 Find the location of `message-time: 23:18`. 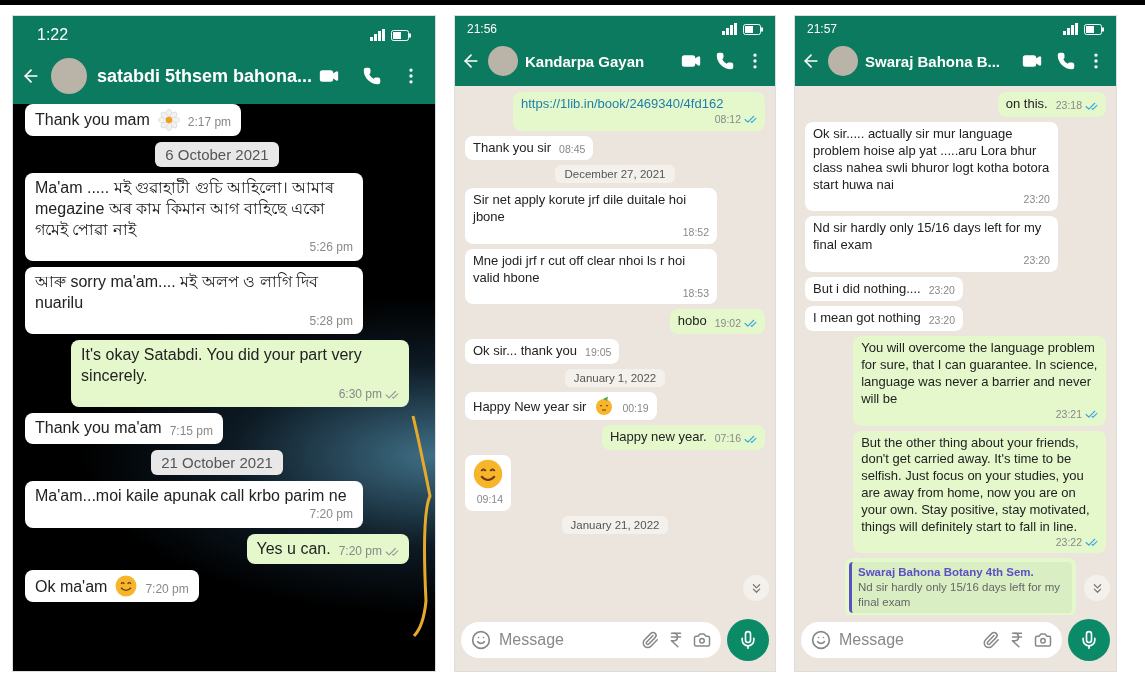

message-time: 23:18 is located at coordinates (1068, 106).